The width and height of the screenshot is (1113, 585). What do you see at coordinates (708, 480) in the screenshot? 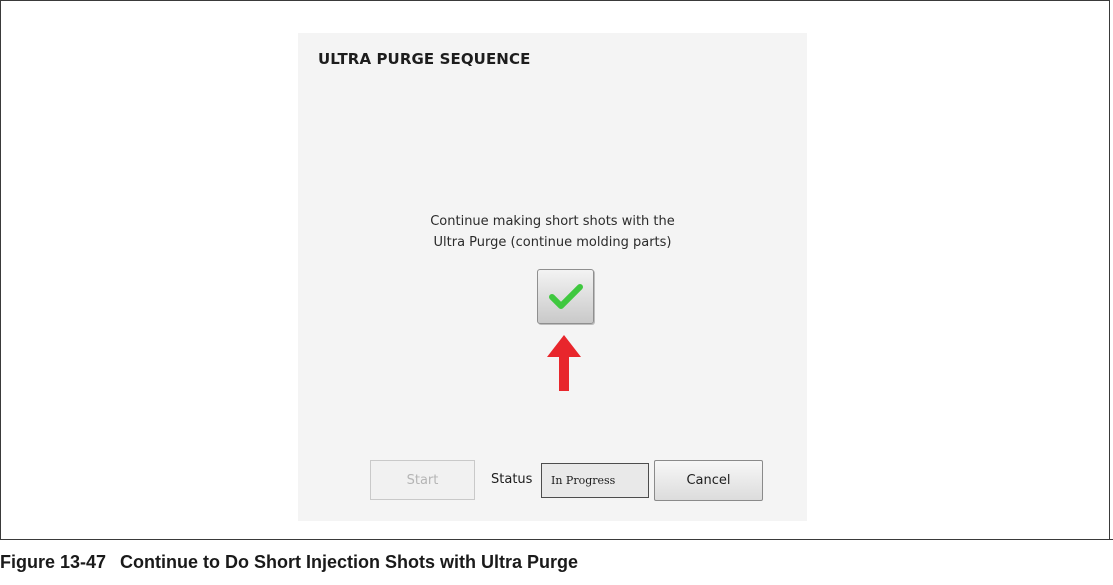
I see `cancel-button: Cancel` at bounding box center [708, 480].